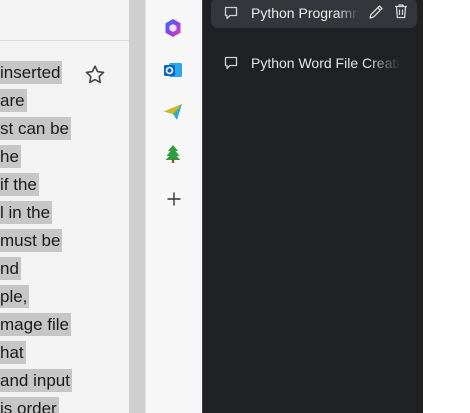 Image resolution: width=470 pixels, height=413 pixels. I want to click on document-line: he, so click(10, 156).